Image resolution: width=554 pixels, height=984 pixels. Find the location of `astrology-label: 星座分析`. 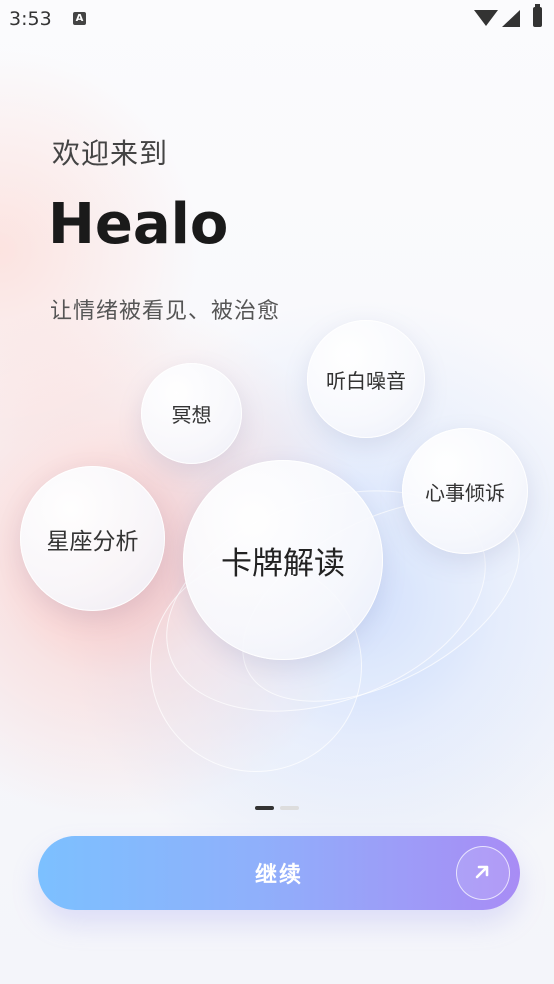

astrology-label: 星座分析 is located at coordinates (92, 541).